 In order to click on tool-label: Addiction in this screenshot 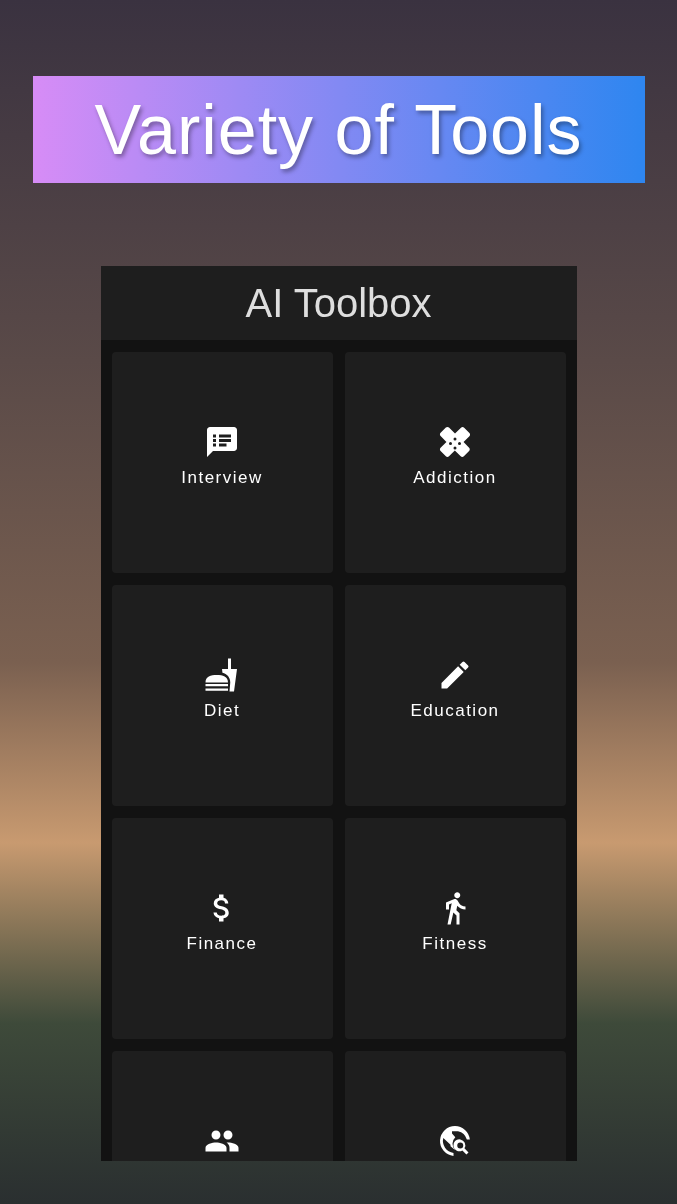, I will do `click(455, 478)`.